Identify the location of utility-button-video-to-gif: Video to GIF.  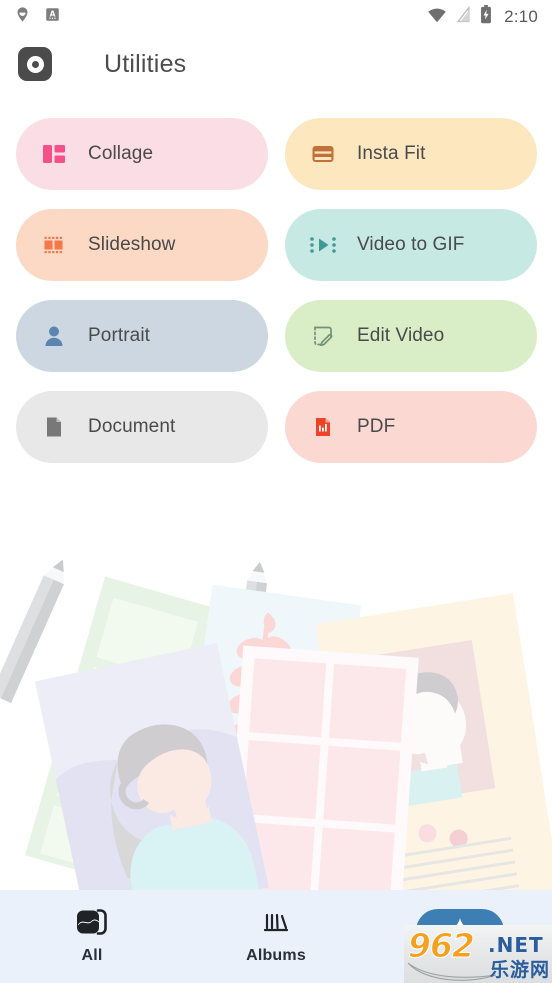
(411, 245).